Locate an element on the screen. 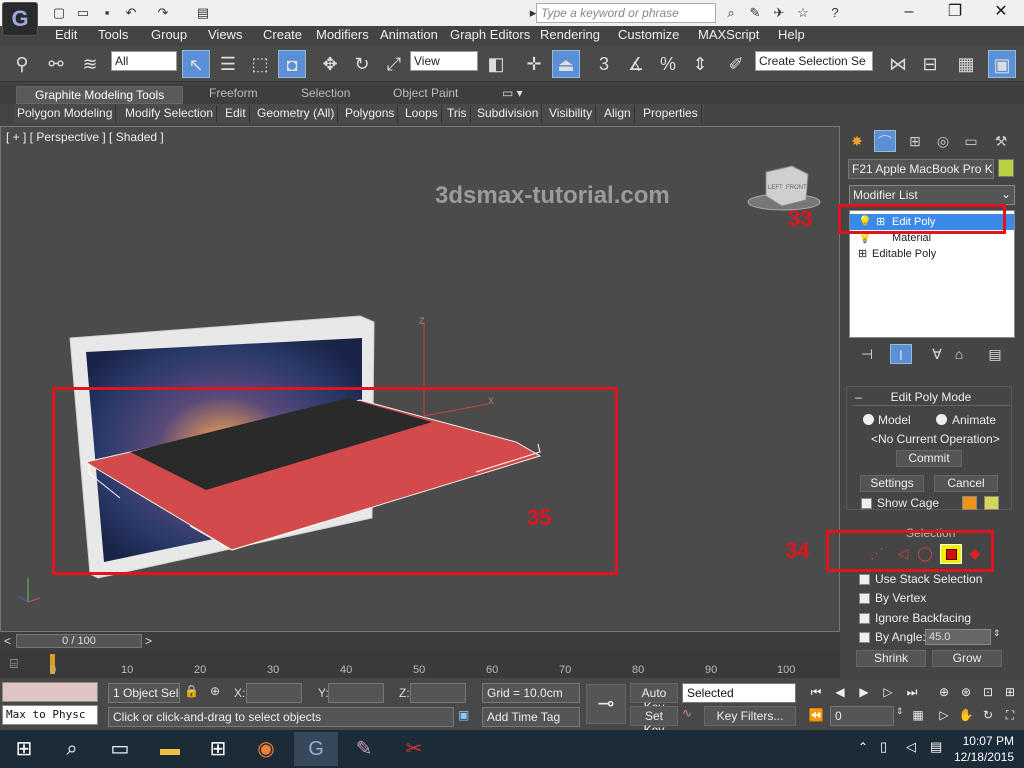 The image size is (1024, 768). menu-customize: Customize is located at coordinates (648, 34).